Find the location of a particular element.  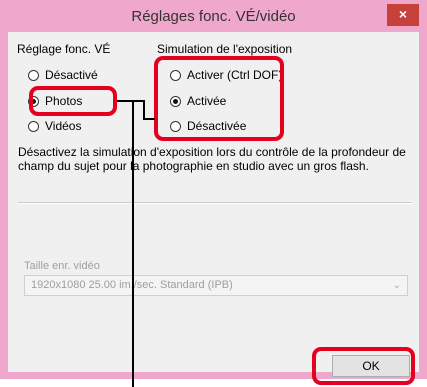

radio-enable-ctrl-dof: Activer (Ctrl DOF) is located at coordinates (226, 75).